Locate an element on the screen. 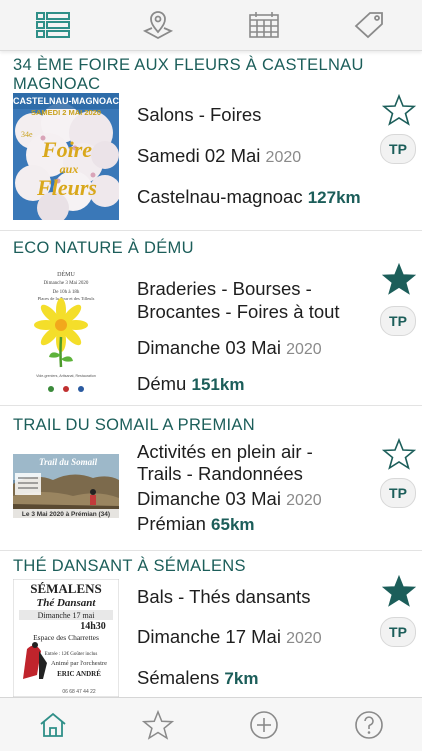  top-tab-bar is located at coordinates (211, 25).